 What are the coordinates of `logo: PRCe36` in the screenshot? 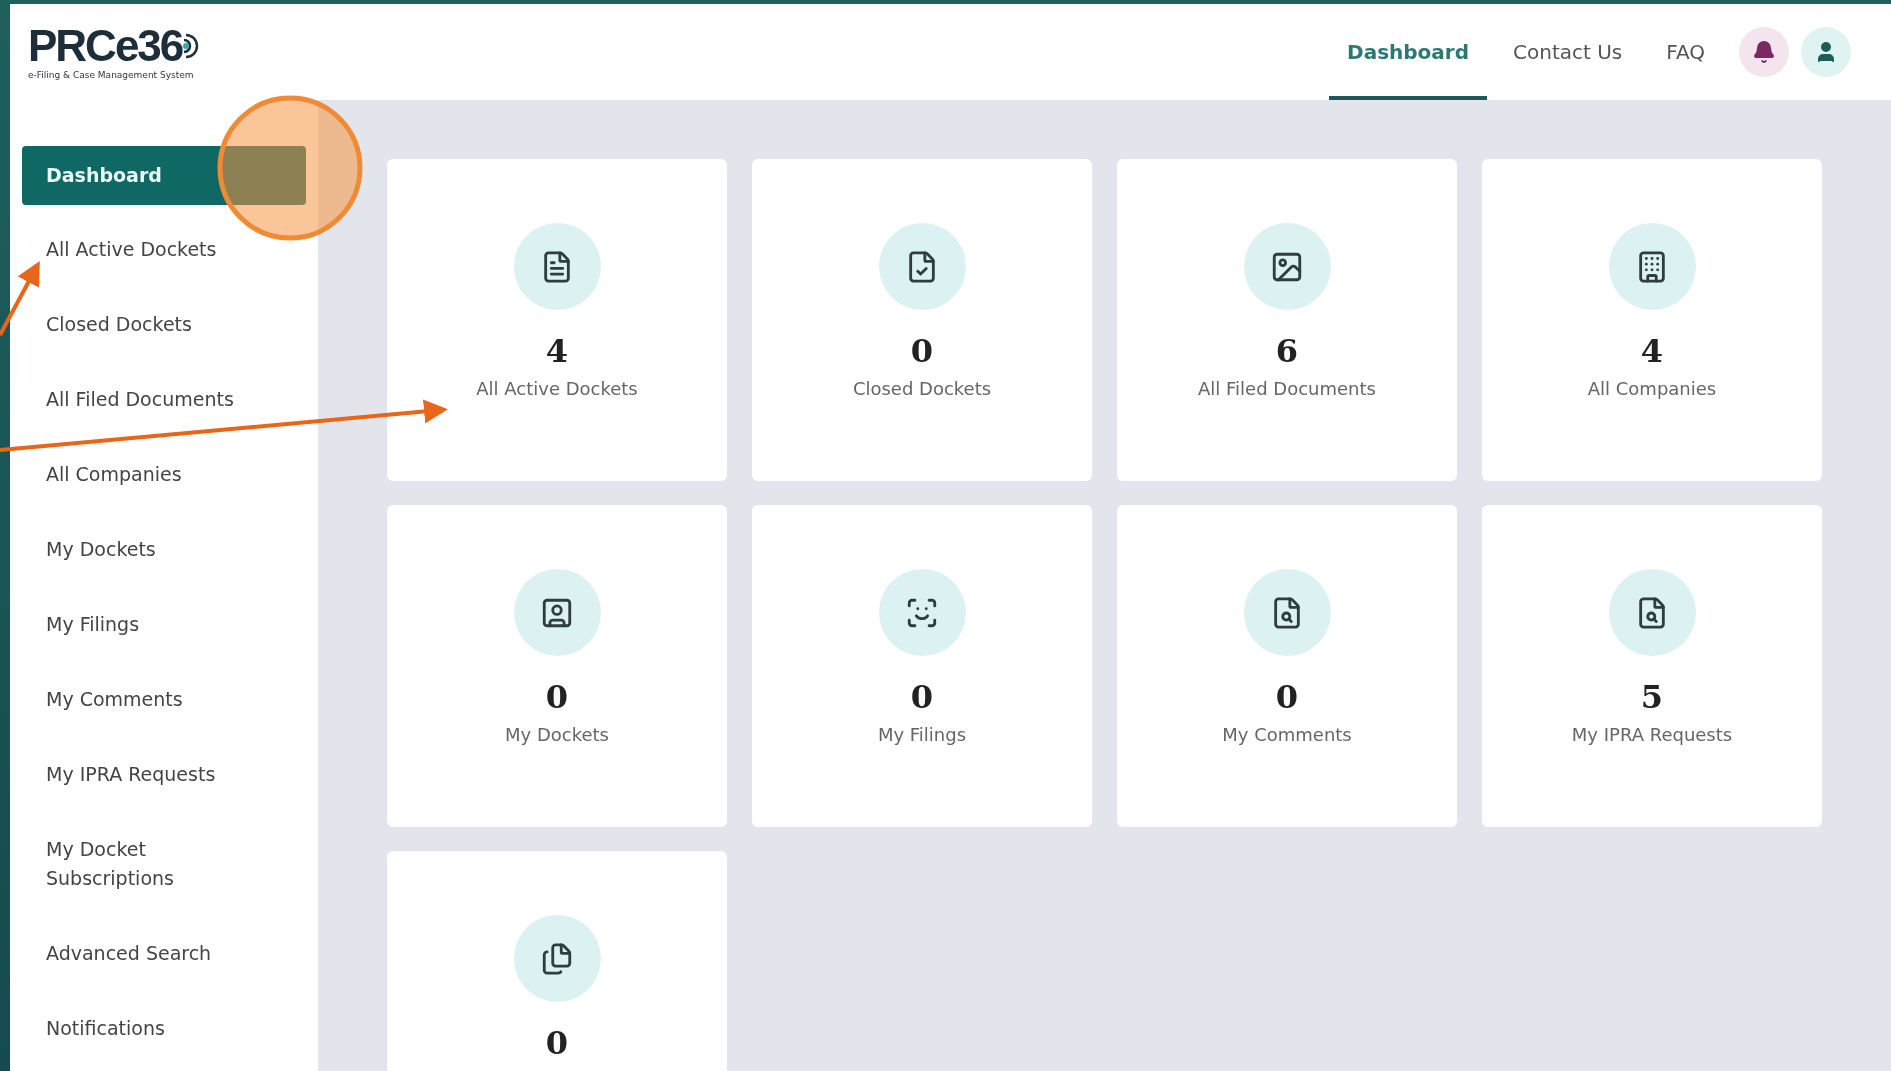 It's located at (116, 46).